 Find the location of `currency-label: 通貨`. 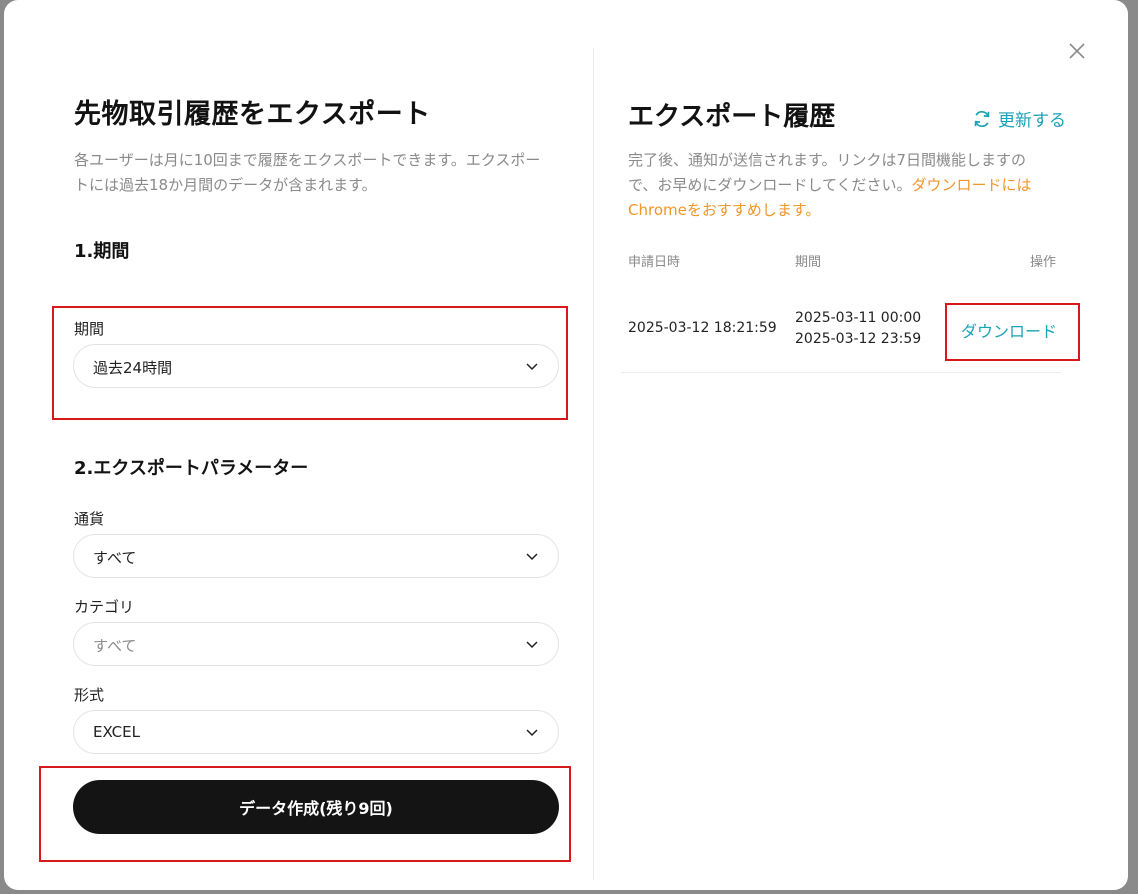

currency-label: 通貨 is located at coordinates (89, 519).